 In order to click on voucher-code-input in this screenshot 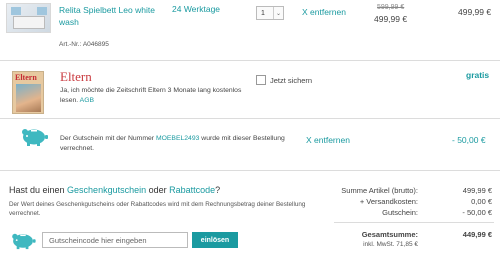, I will do `click(115, 240)`.